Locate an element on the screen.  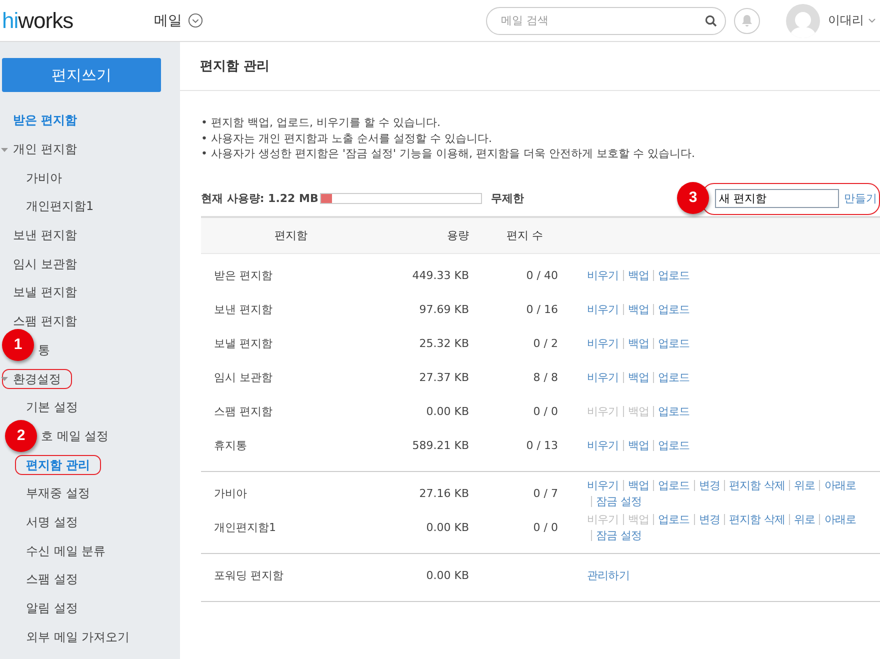
sidebar-item: 보낸 편지함 is located at coordinates (45, 235).